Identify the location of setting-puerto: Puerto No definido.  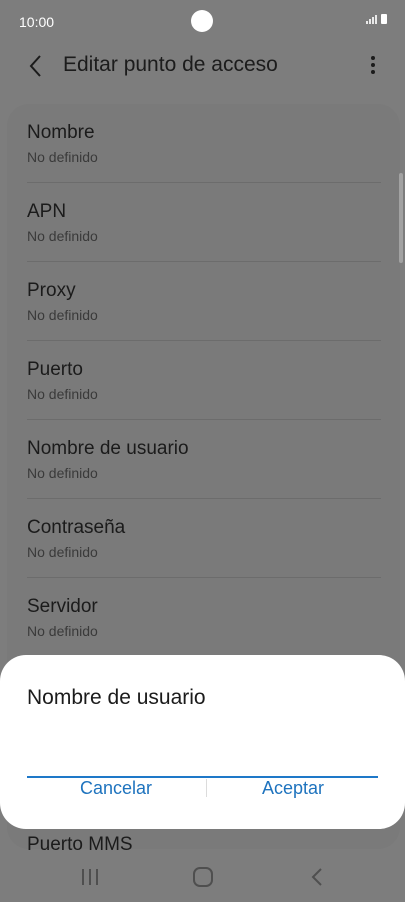
(204, 380).